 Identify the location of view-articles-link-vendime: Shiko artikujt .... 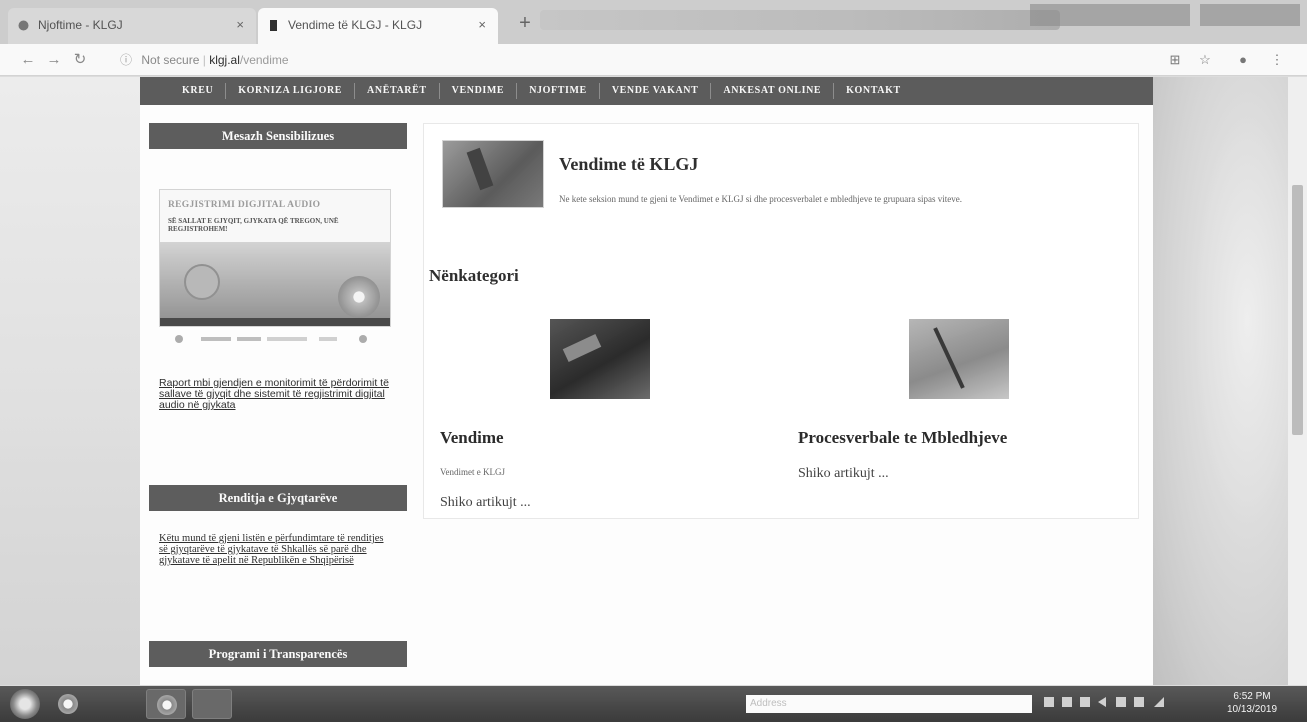
(485, 503).